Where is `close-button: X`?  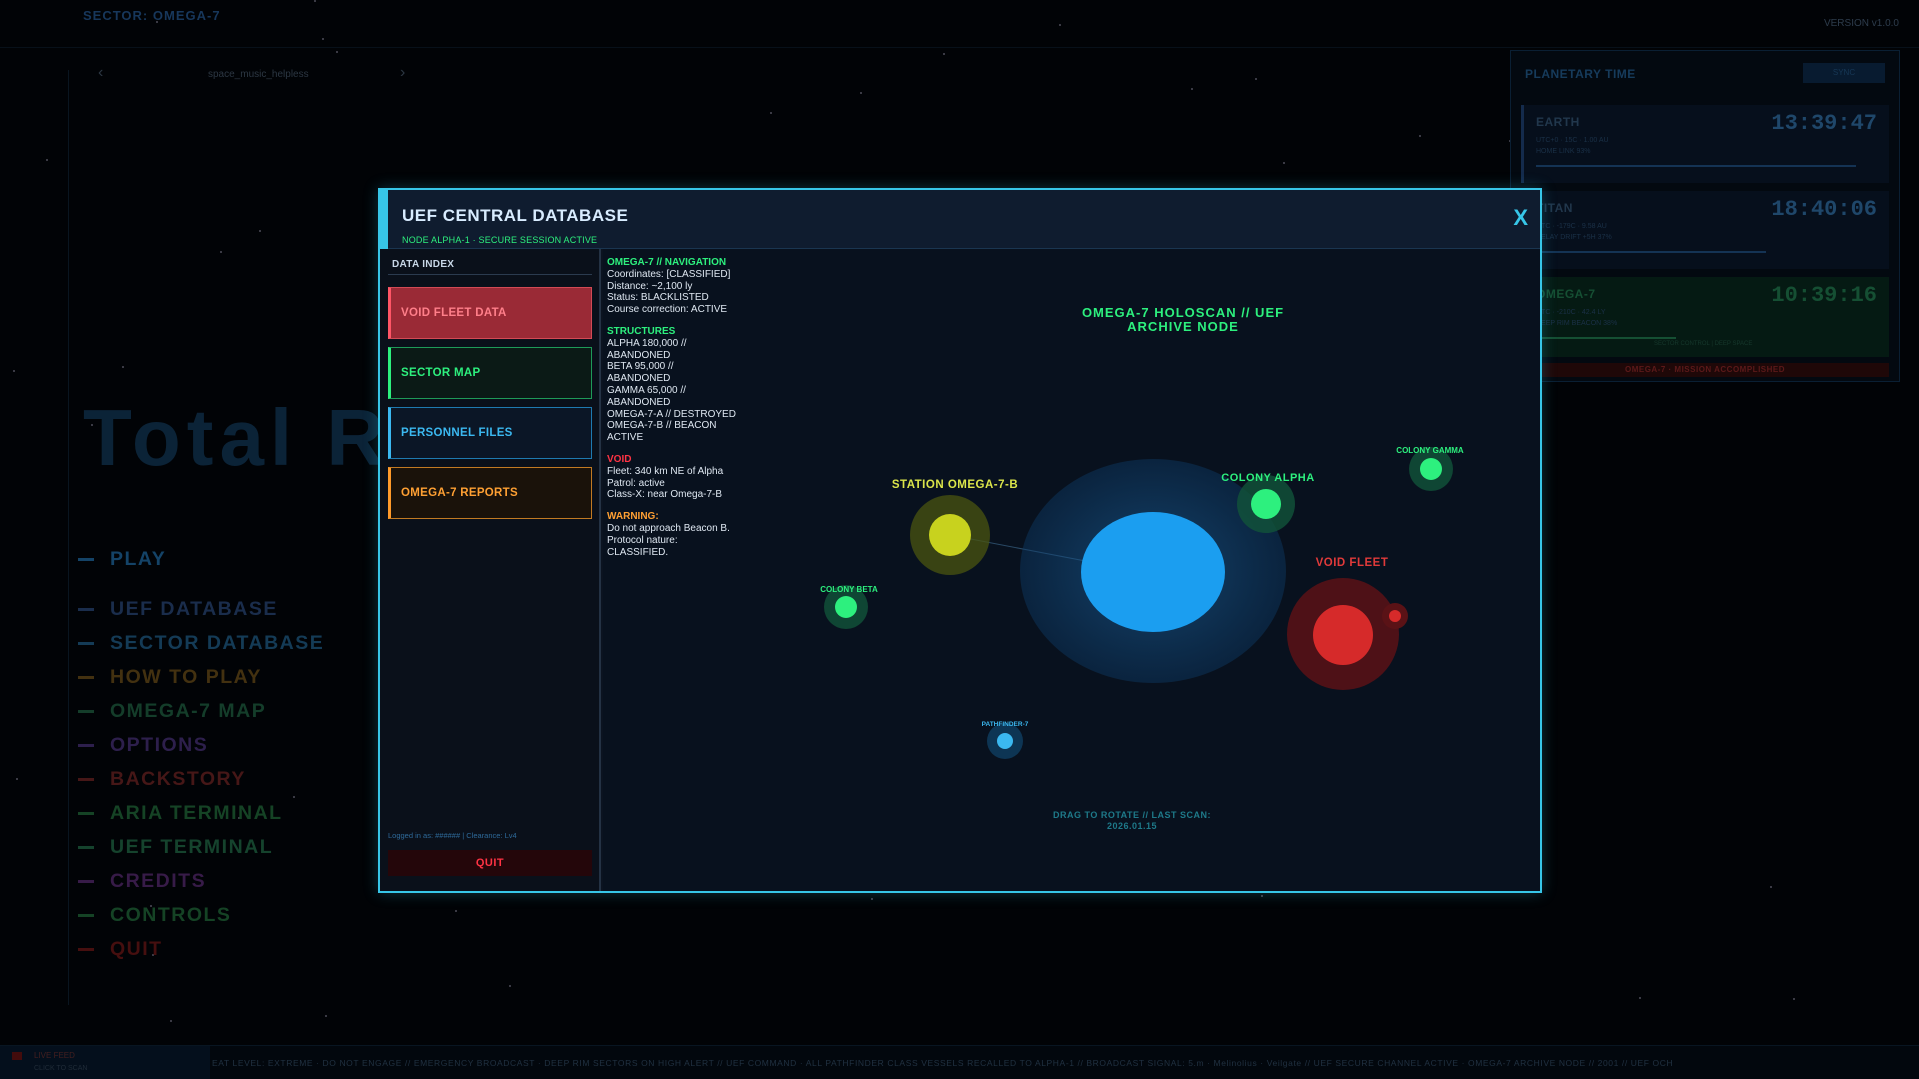 close-button: X is located at coordinates (1520, 218).